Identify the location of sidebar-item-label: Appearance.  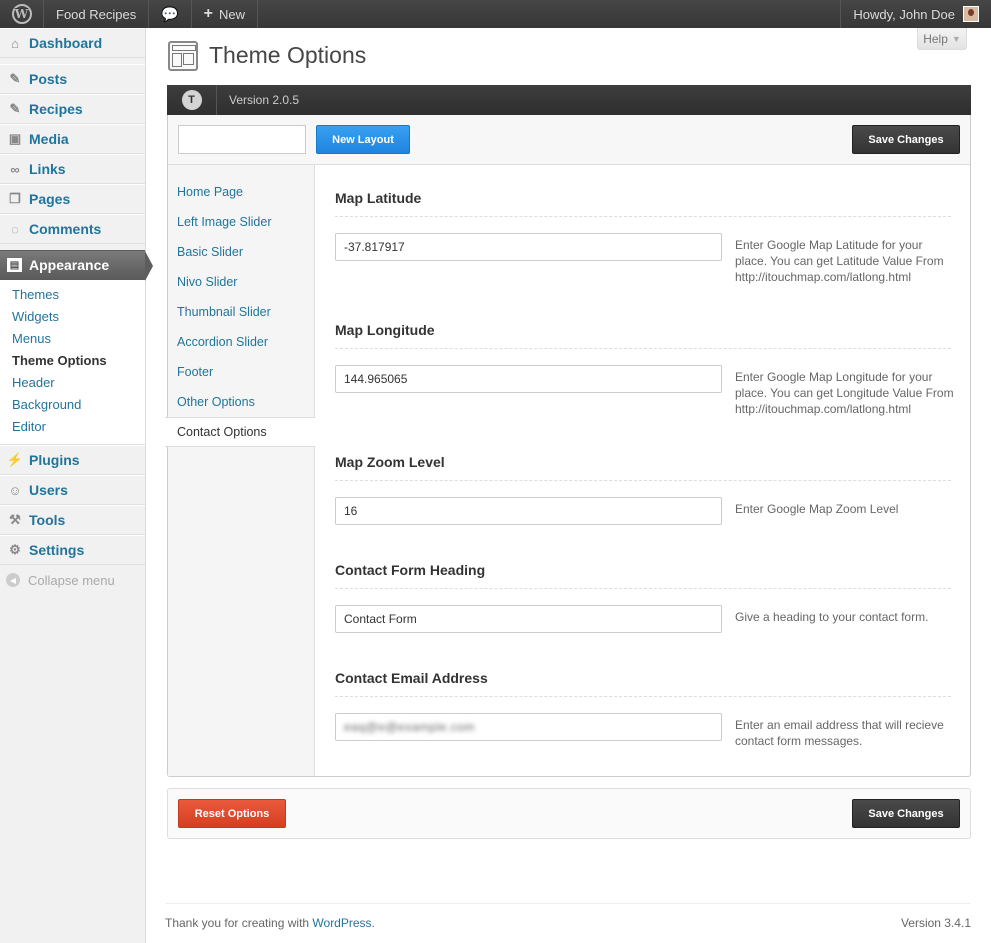
(69, 265).